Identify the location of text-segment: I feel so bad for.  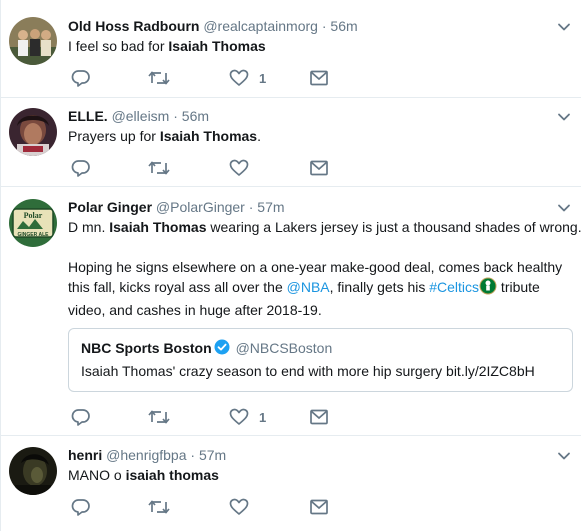
(118, 46).